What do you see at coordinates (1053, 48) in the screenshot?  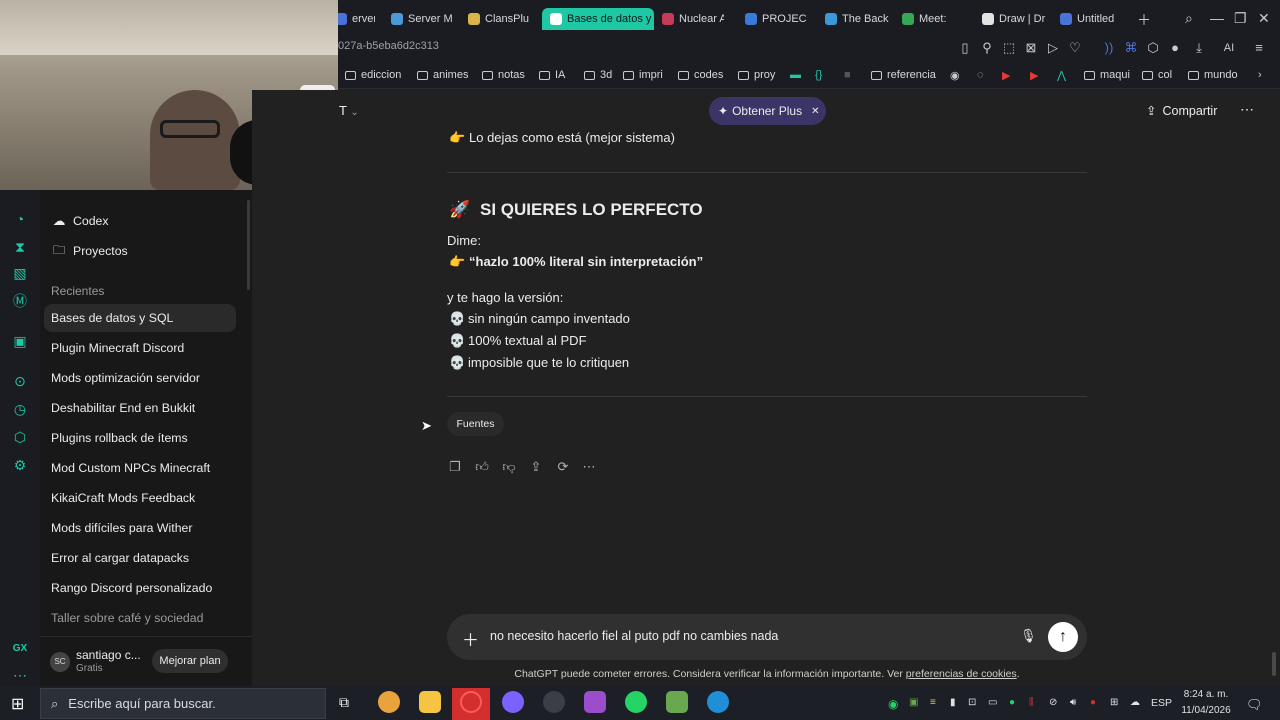 I see `play-icon: ▷` at bounding box center [1053, 48].